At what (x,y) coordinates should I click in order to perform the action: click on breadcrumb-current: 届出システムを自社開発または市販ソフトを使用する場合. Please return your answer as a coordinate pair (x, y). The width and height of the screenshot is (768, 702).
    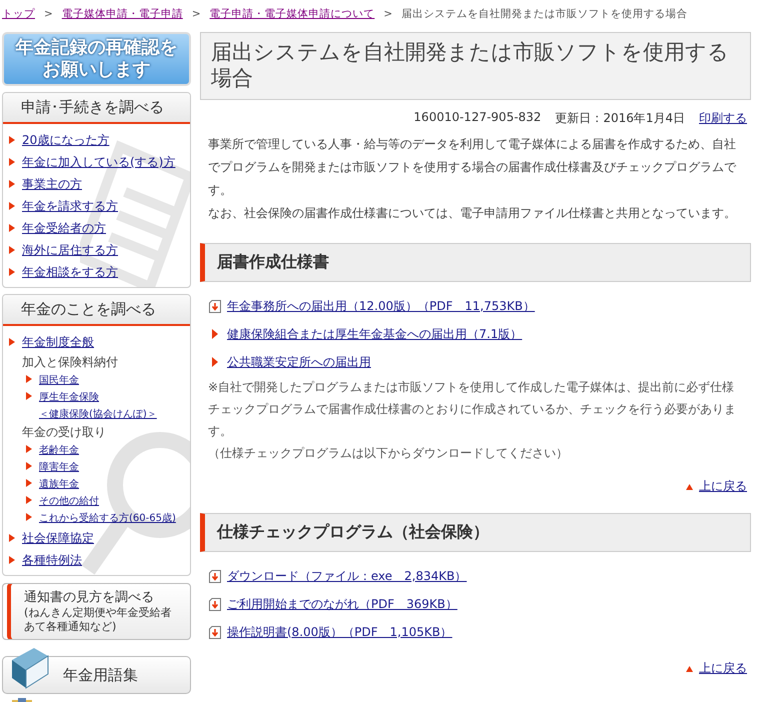
    Looking at the image, I should click on (544, 14).